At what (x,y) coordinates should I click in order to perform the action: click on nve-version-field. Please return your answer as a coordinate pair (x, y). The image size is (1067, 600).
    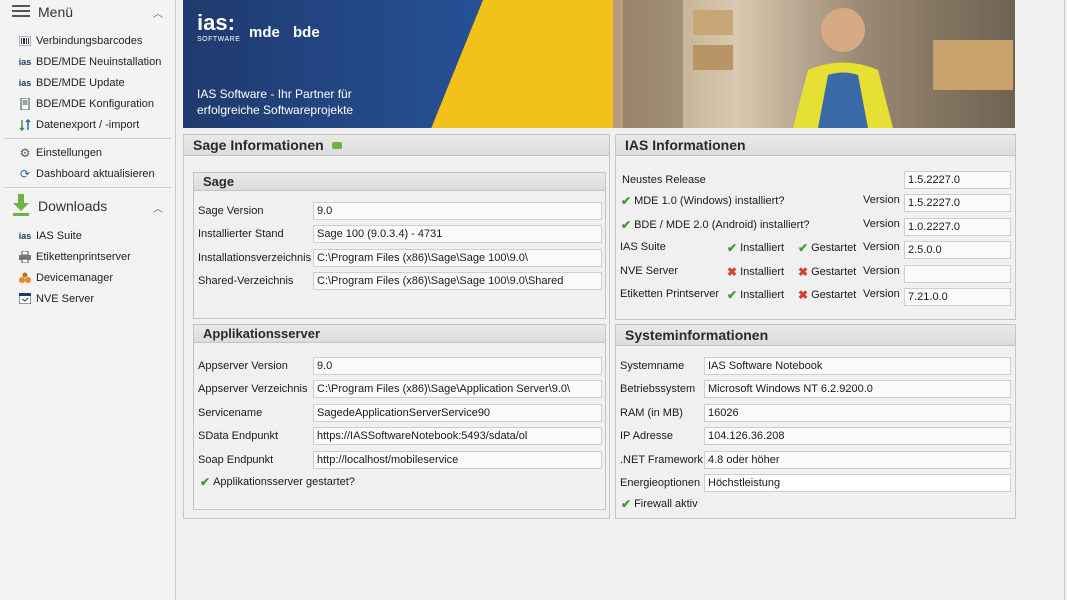
    Looking at the image, I should click on (957, 274).